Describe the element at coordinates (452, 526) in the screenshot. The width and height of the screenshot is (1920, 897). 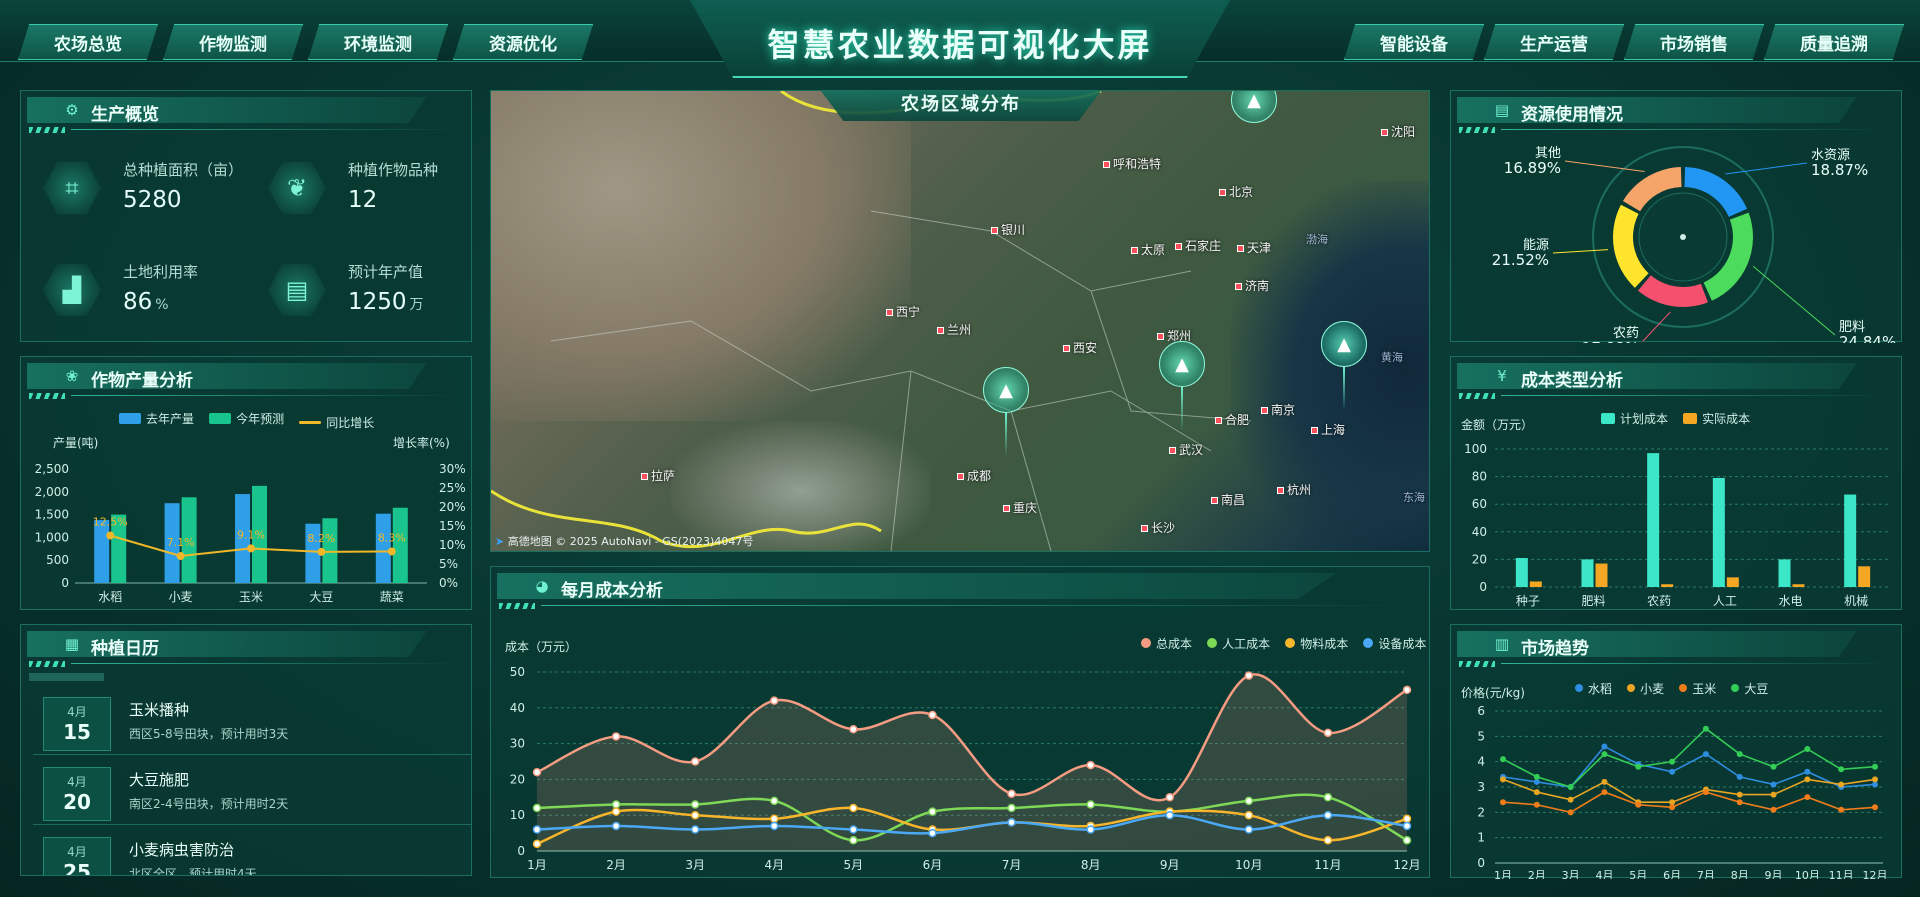
I see `y-tick-label: 15%` at that location.